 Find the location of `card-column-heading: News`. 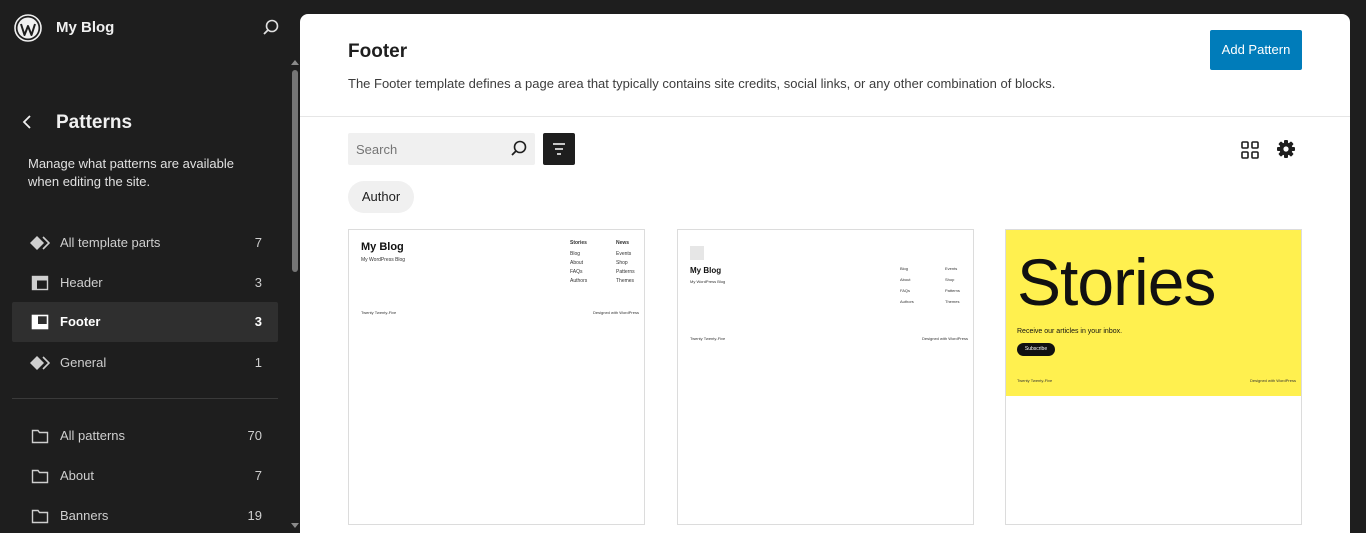

card-column-heading: News is located at coordinates (623, 243).